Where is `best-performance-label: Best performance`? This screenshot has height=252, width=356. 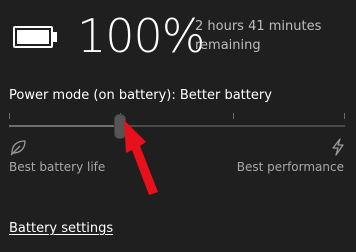
best-performance-label: Best performance is located at coordinates (290, 167).